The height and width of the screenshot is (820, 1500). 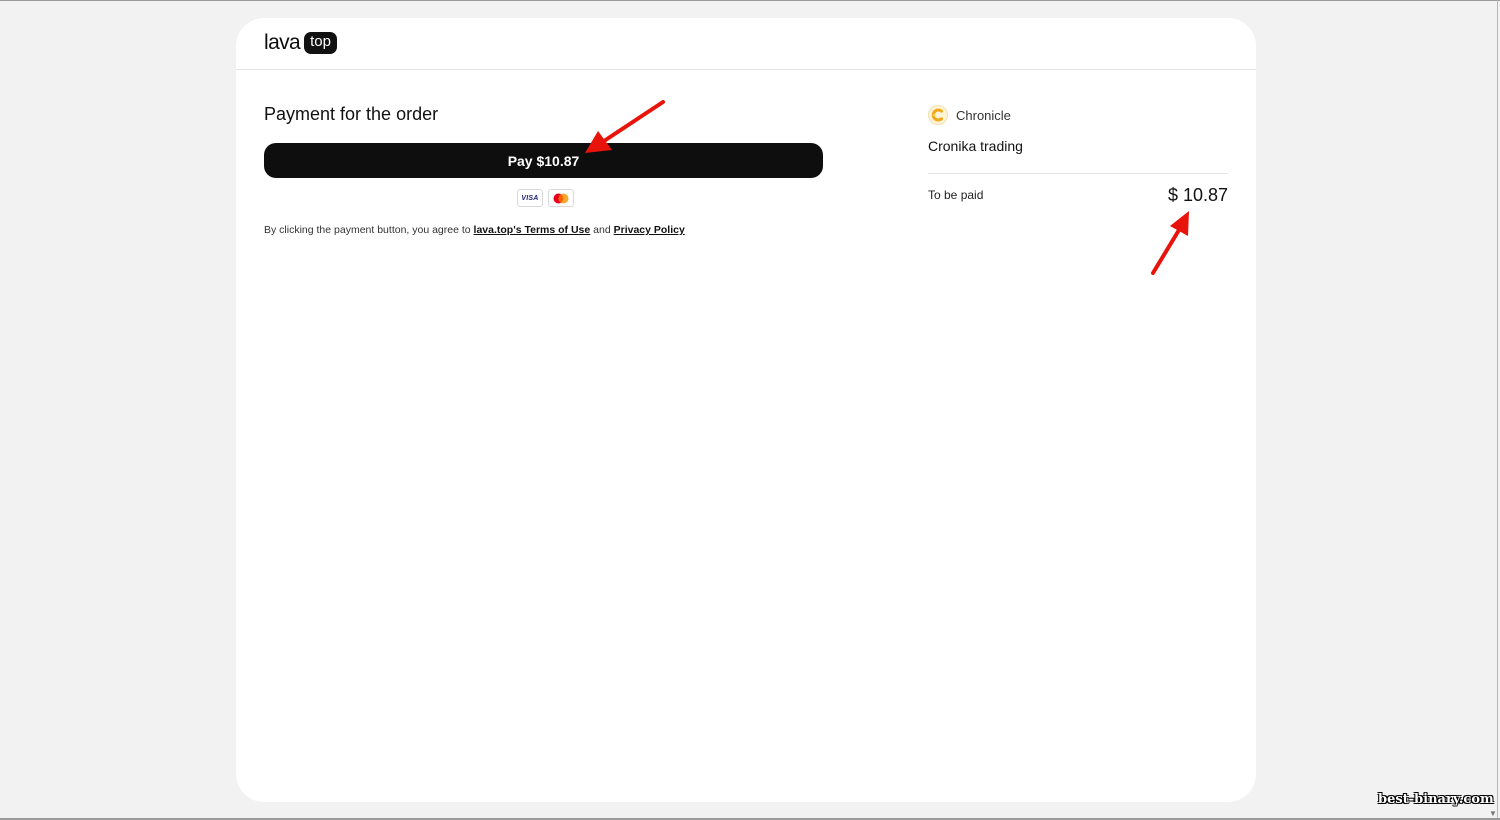 What do you see at coordinates (1497, 410) in the screenshot?
I see `scrollbar-track` at bounding box center [1497, 410].